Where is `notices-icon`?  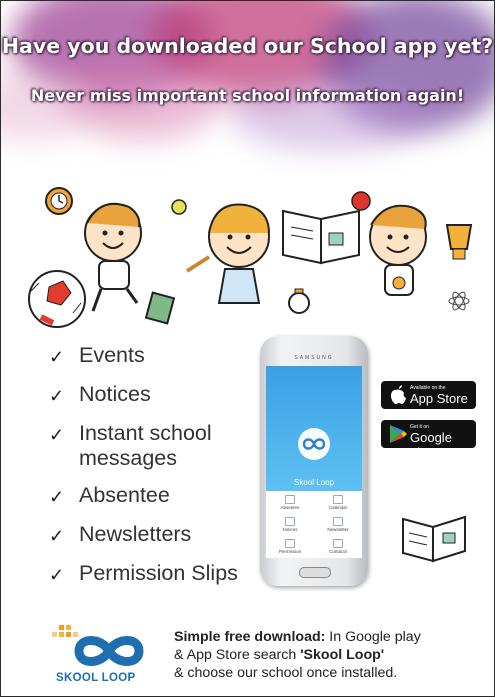 notices-icon is located at coordinates (290, 521).